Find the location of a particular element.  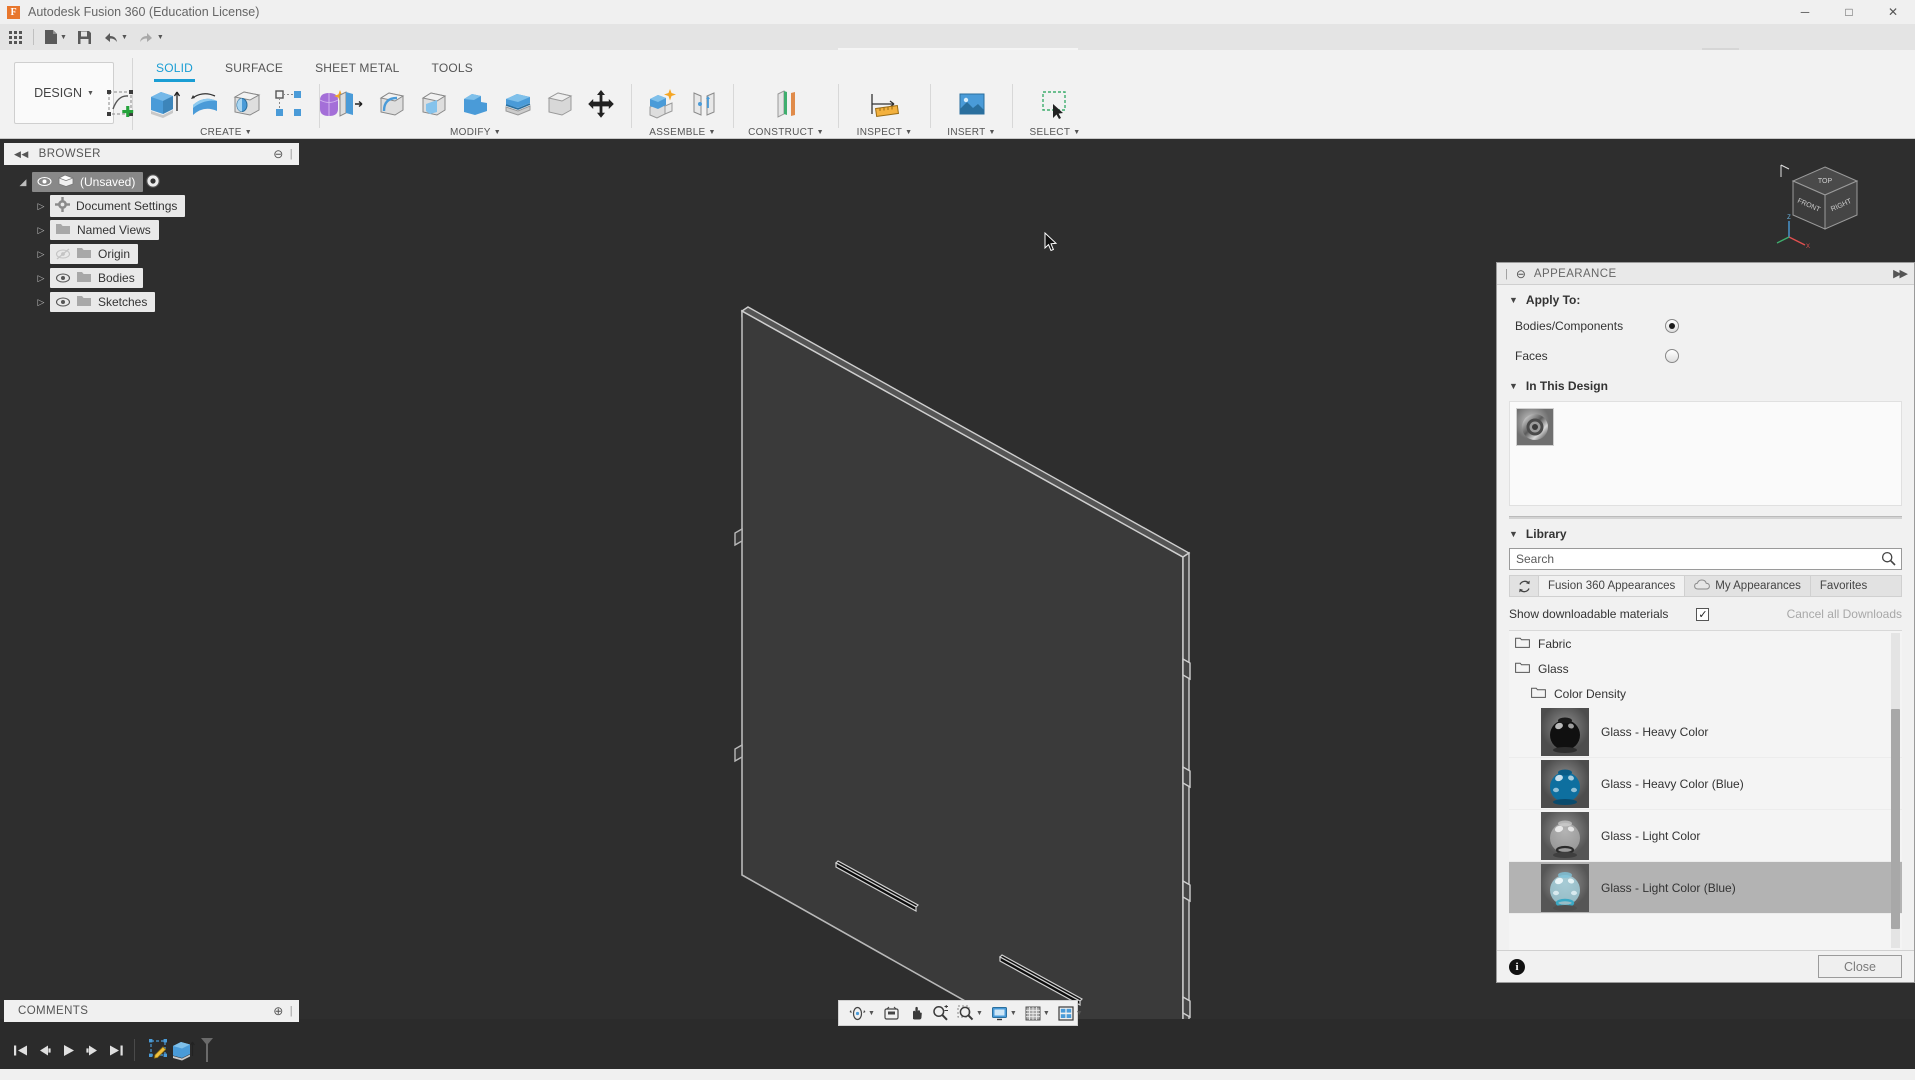

apply-to-section-header: ▼ Apply To: is located at coordinates (1705, 298).